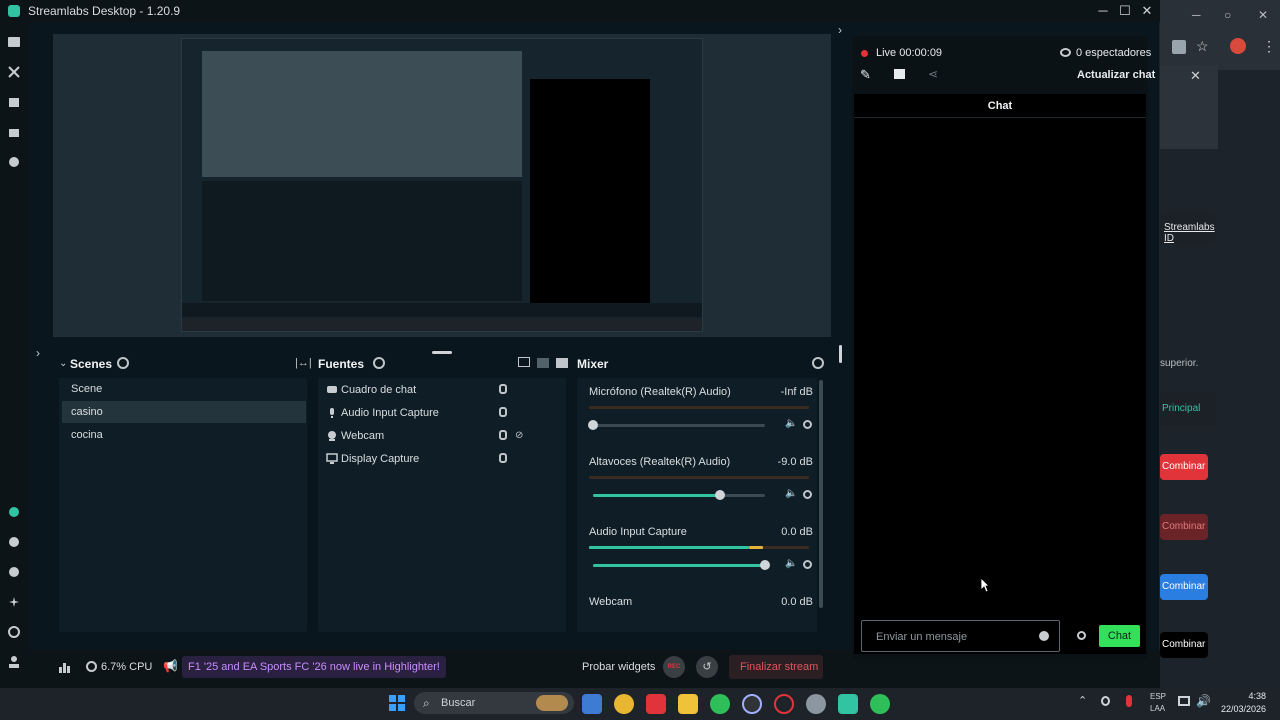 The height and width of the screenshot is (720, 1280). What do you see at coordinates (688, 704) in the screenshot?
I see `file-explorer-icon` at bounding box center [688, 704].